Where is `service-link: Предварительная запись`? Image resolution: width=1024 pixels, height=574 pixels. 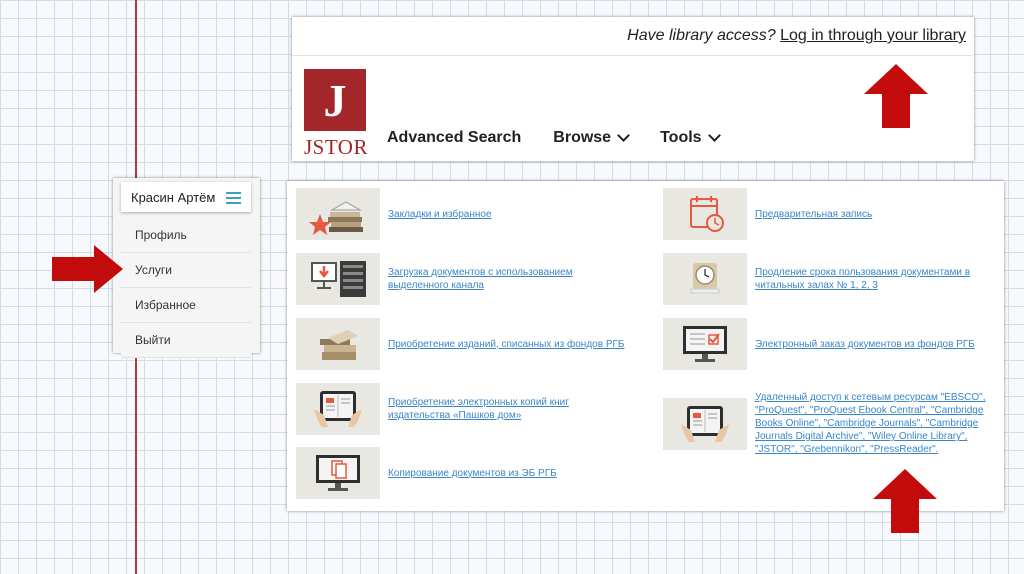 service-link: Предварительная запись is located at coordinates (875, 214).